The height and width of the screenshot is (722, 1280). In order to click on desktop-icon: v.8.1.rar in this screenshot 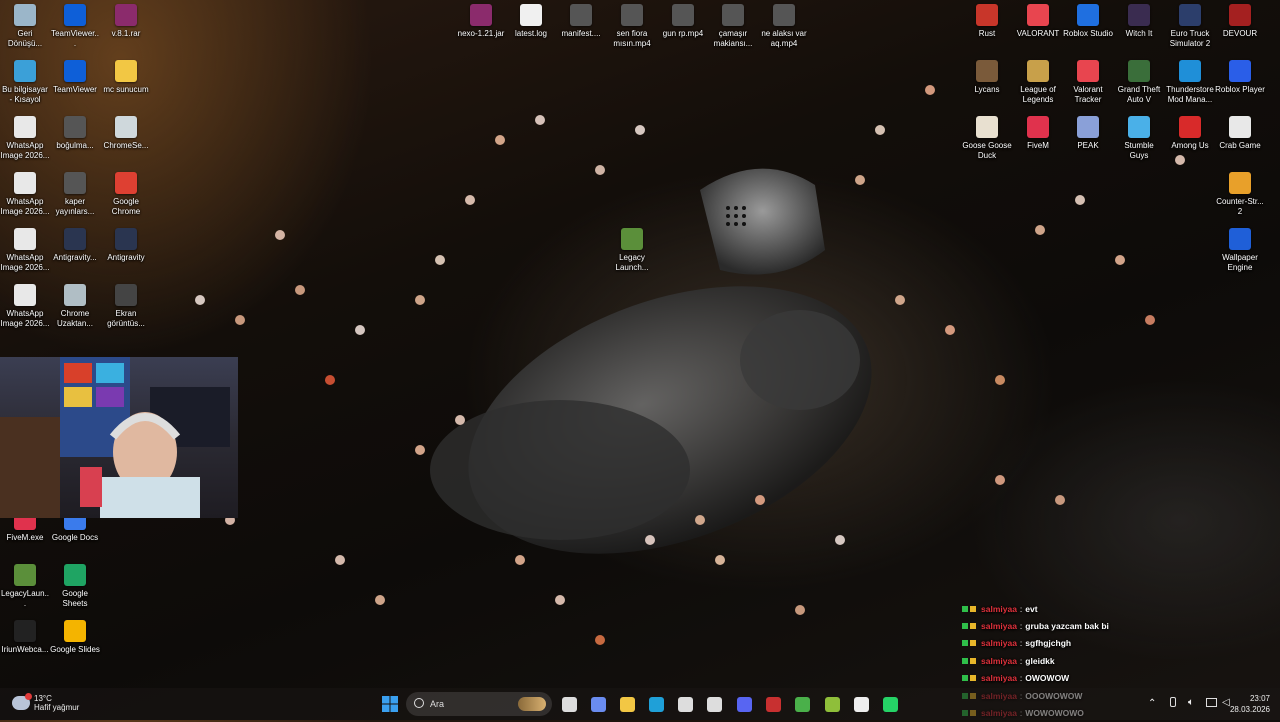, I will do `click(126, 21)`.